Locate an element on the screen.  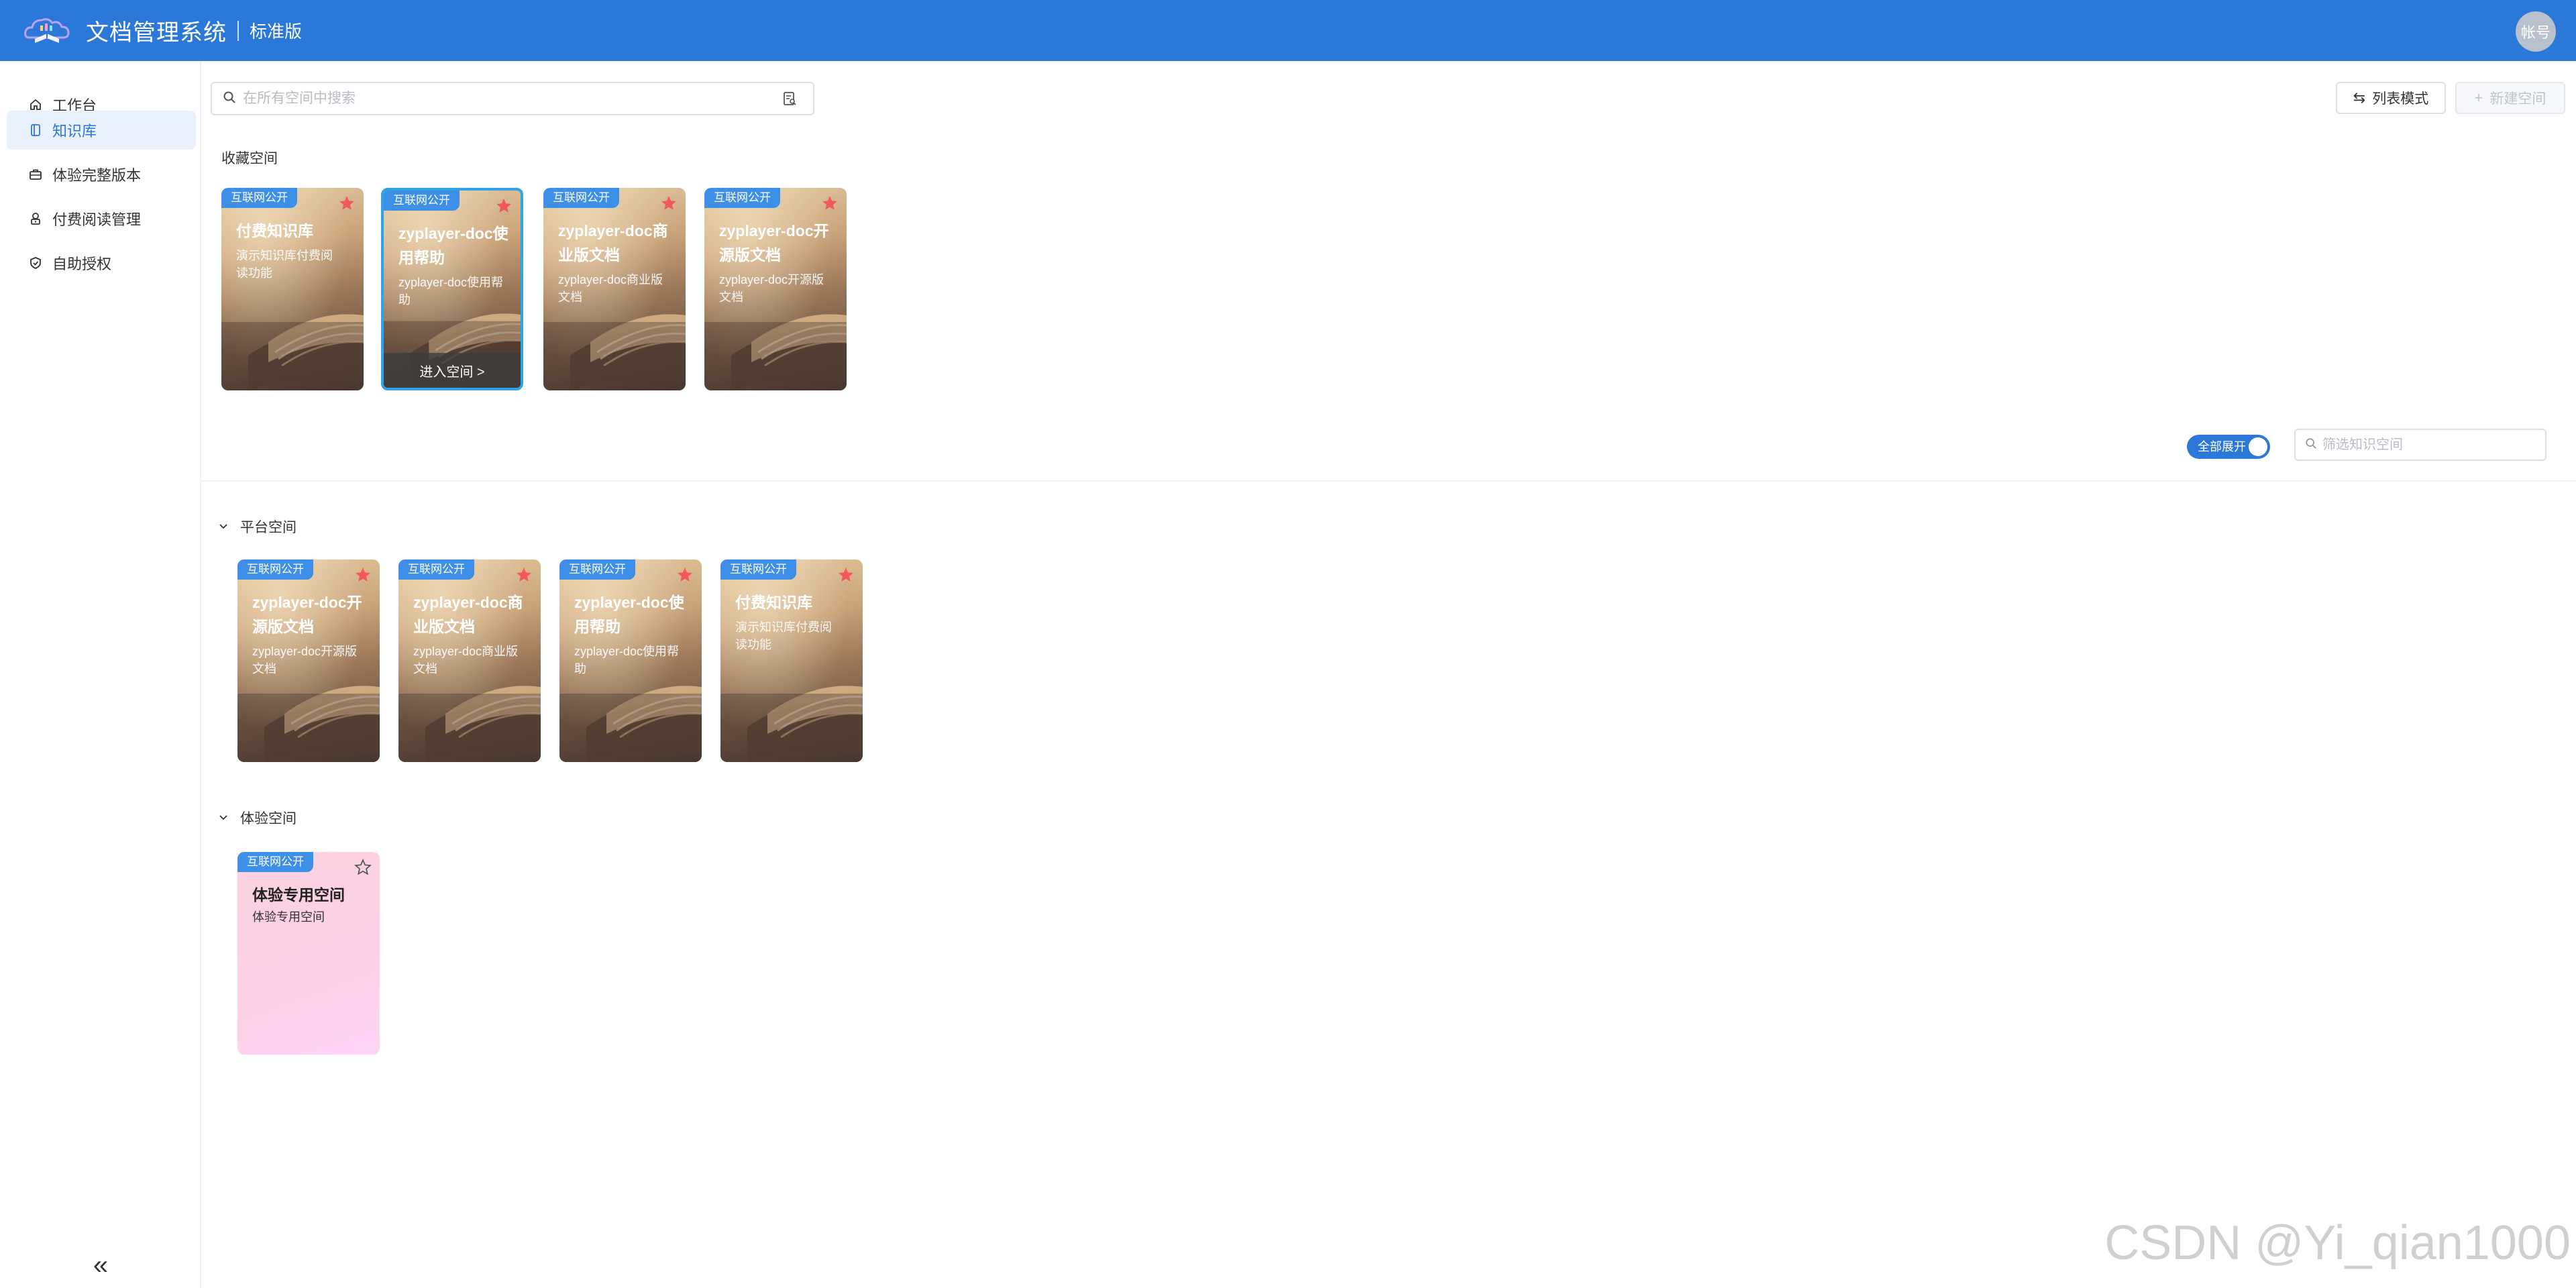
sidebar-item-paid-reading: 付费阅读管理 is located at coordinates (101, 218).